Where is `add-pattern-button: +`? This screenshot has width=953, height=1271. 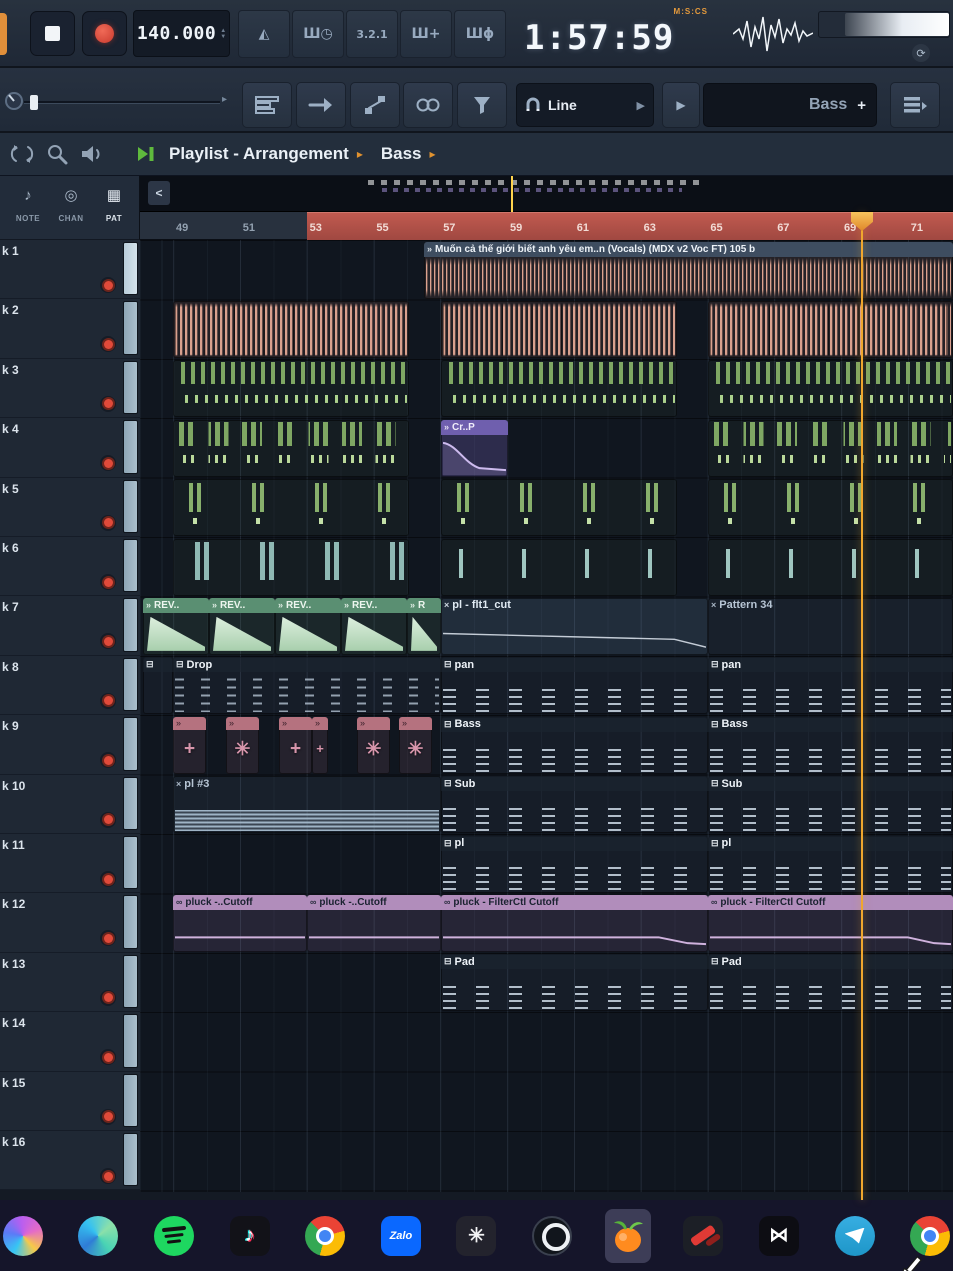 add-pattern-button: + is located at coordinates (861, 105).